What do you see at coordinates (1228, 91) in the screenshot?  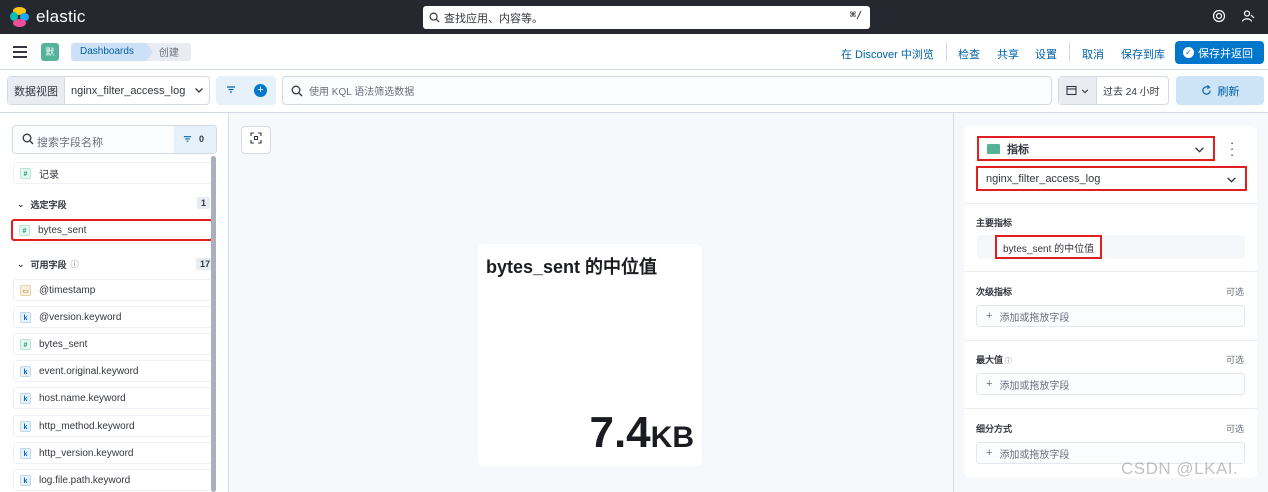 I see `refresh-label: 刷新` at bounding box center [1228, 91].